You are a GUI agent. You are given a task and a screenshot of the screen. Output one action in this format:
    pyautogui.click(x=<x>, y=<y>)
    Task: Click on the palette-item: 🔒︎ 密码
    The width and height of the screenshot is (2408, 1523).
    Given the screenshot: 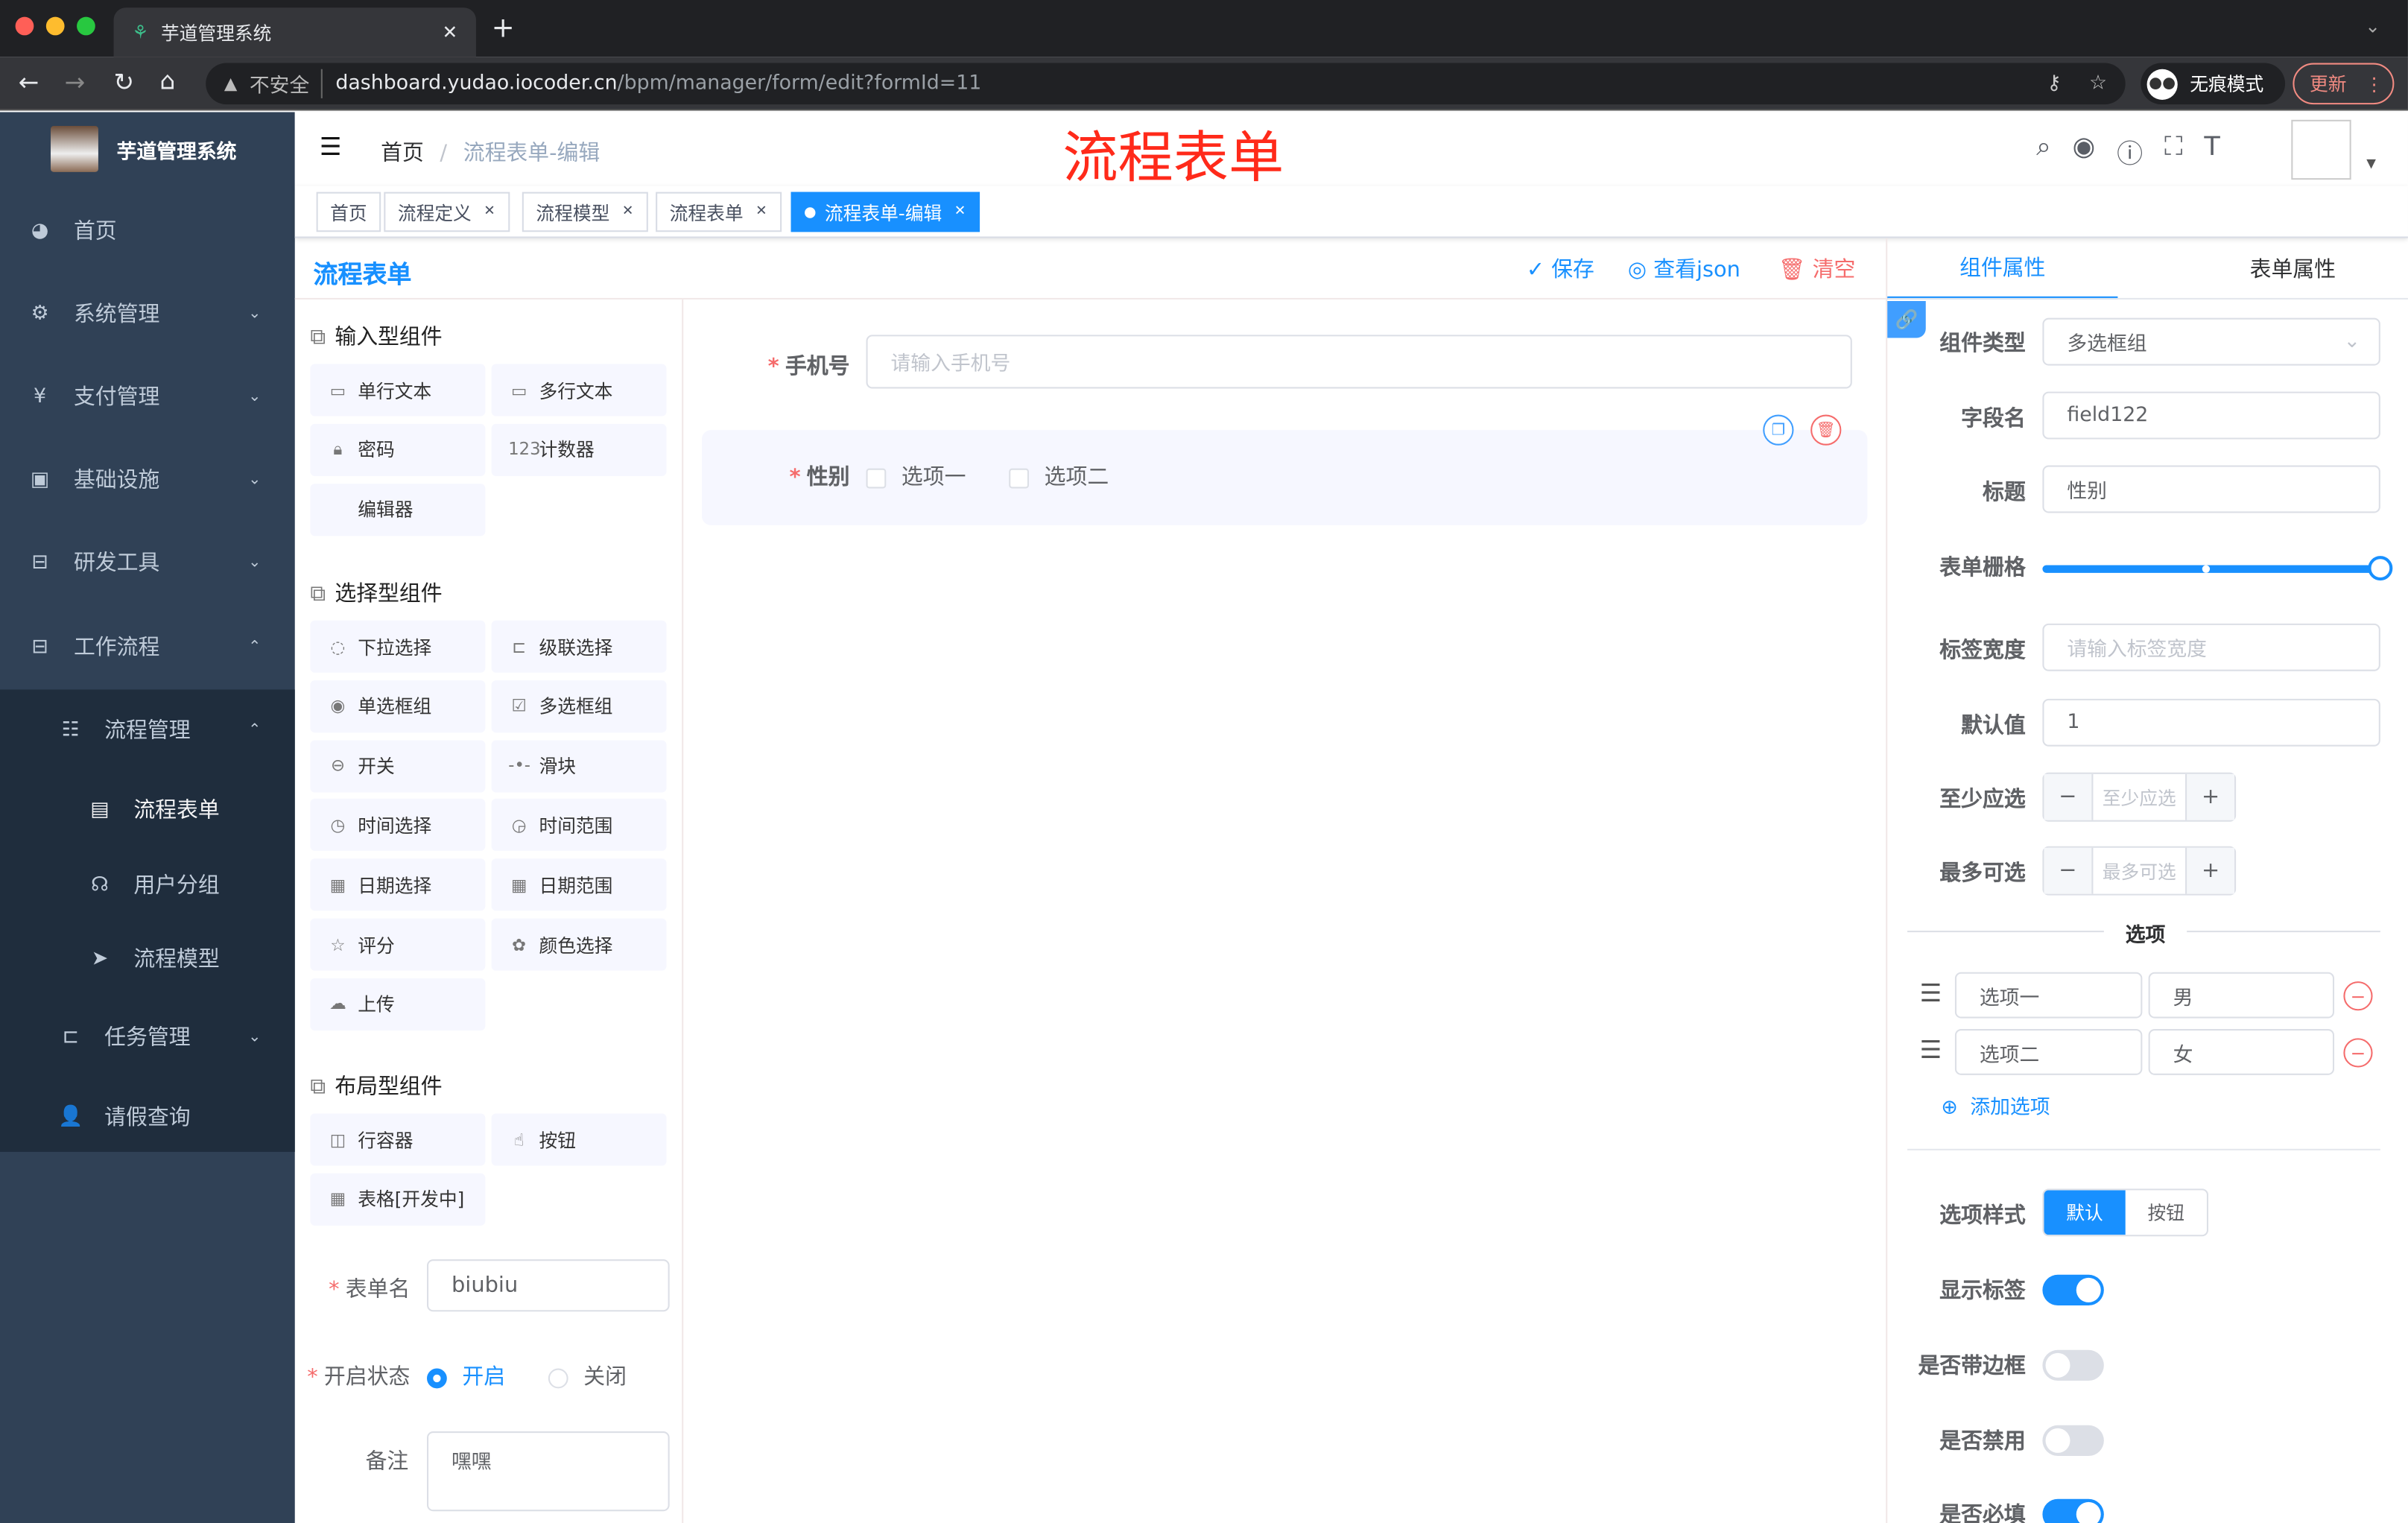 What is the action you would take?
    pyautogui.click(x=398, y=449)
    